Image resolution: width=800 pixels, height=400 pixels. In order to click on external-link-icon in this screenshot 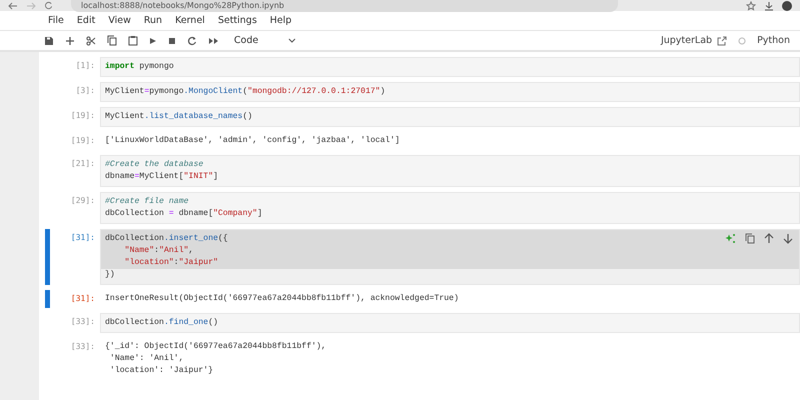, I will do `click(722, 41)`.